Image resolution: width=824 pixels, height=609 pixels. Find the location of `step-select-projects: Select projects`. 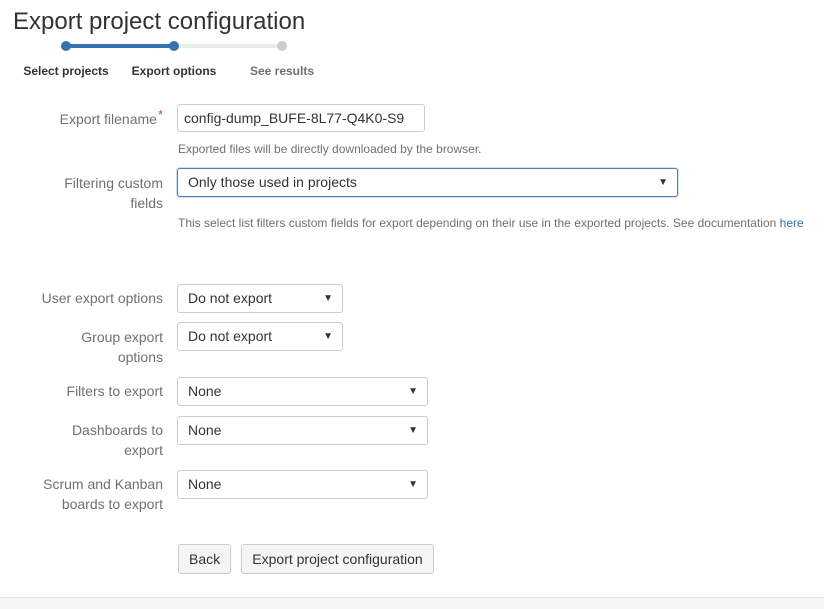

step-select-projects: Select projects is located at coordinates (65, 71).